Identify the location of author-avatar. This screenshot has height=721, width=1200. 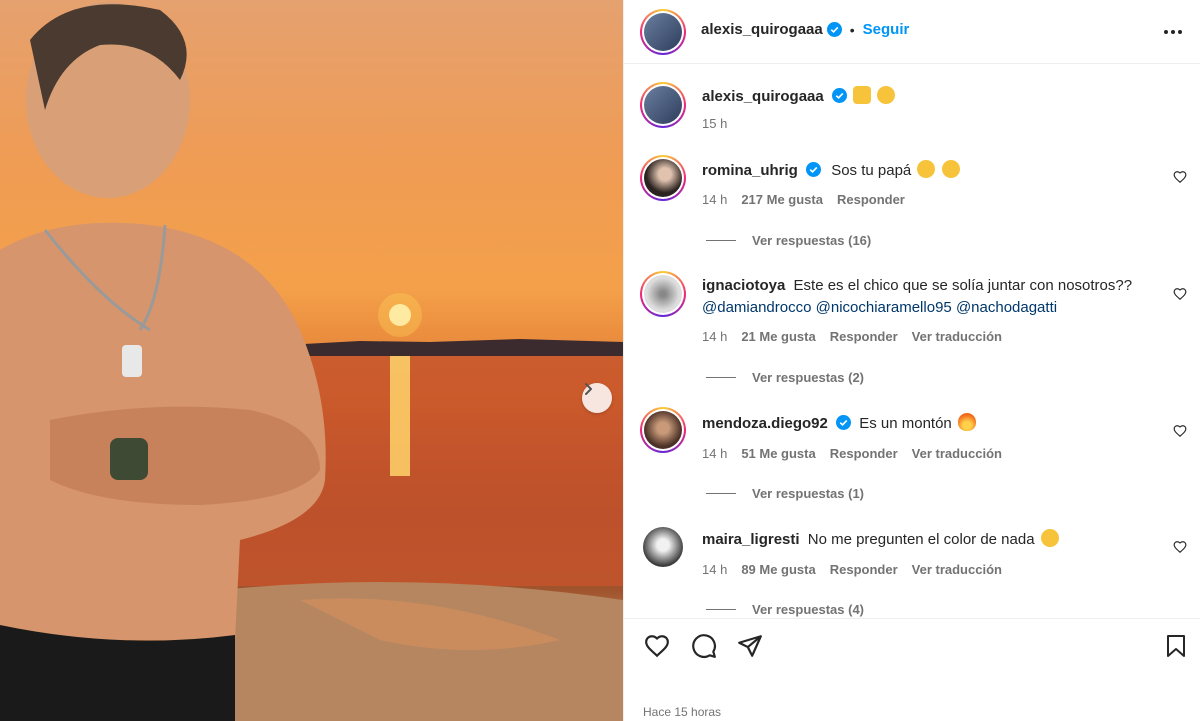
(663, 32).